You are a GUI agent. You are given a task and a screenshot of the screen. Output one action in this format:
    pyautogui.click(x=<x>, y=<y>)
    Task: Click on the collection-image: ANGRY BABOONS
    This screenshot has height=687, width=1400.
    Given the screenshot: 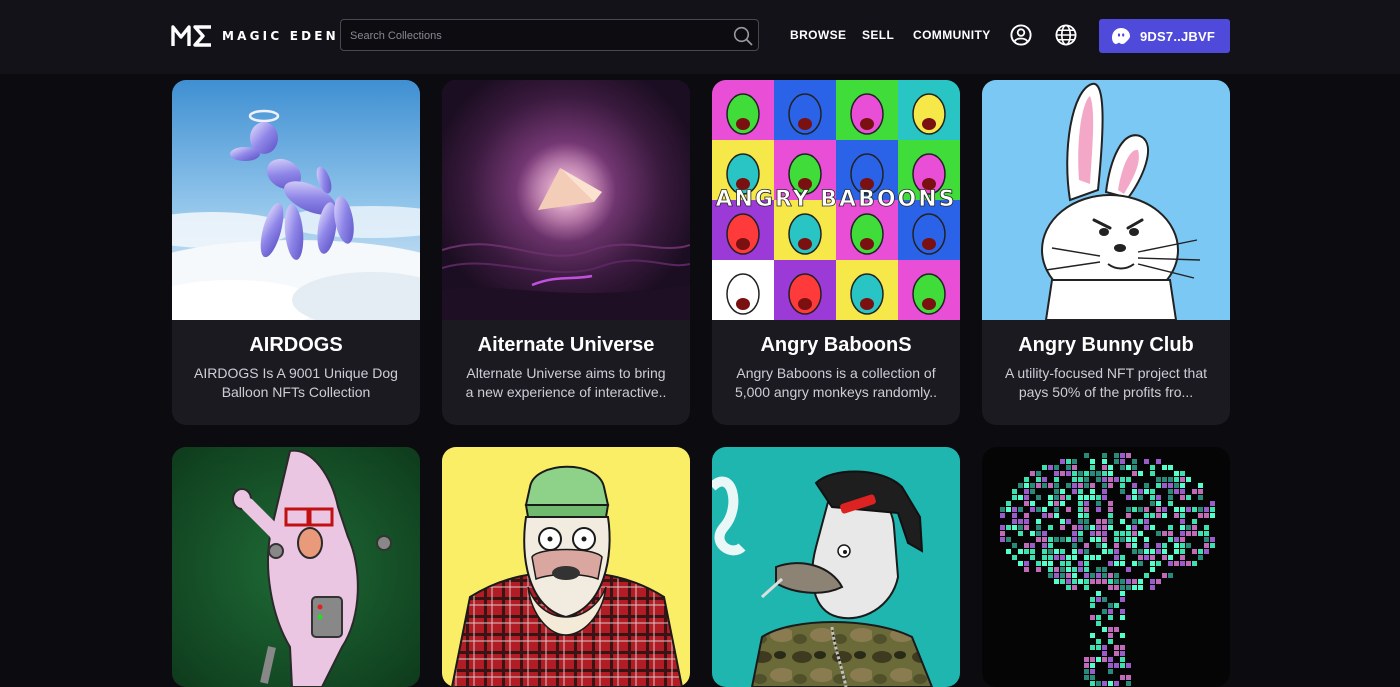 What is the action you would take?
    pyautogui.click(x=836, y=200)
    